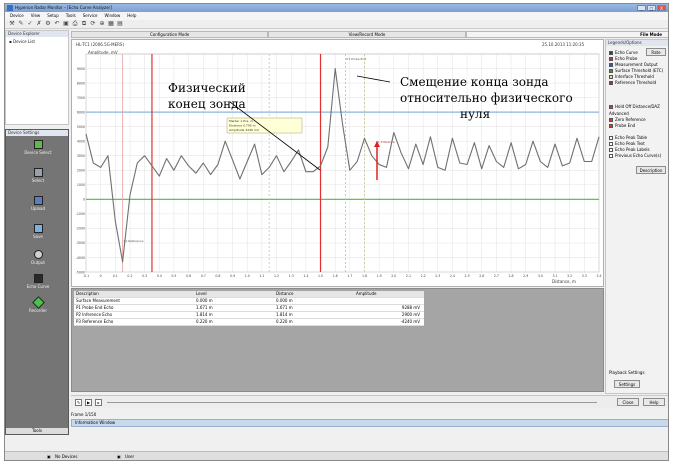 This screenshot has width=700, height=472. I want to click on advanced-header: Advanced, so click(619, 113).